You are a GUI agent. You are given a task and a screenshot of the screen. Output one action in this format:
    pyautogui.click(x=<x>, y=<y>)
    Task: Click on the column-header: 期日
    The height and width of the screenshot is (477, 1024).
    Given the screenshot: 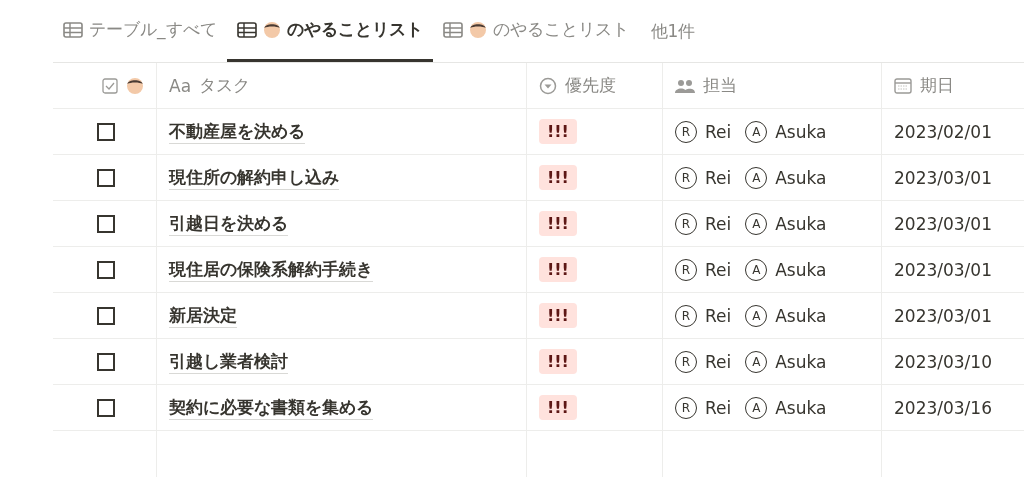 What is the action you would take?
    pyautogui.click(x=953, y=86)
    